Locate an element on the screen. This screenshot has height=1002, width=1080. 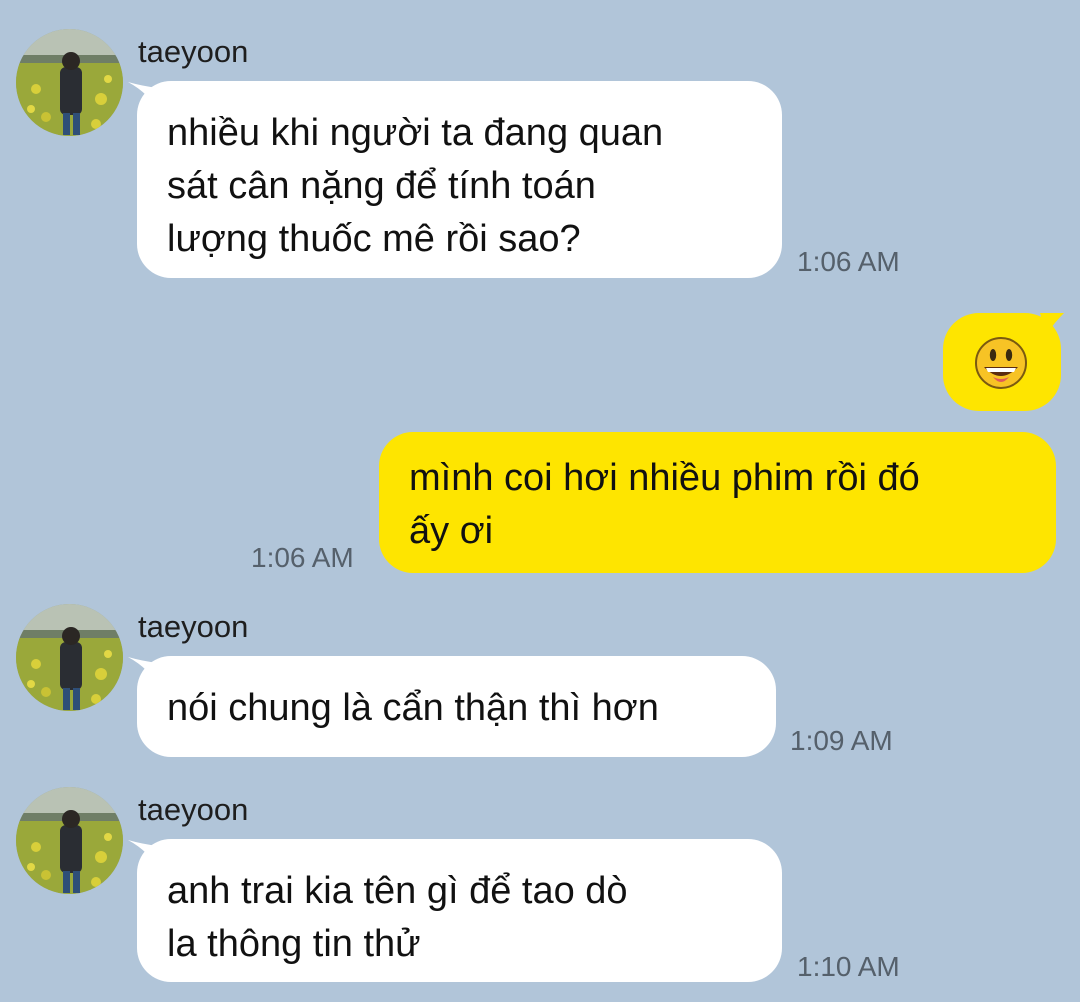
message-timestamp: 1:09 AM is located at coordinates (841, 740).